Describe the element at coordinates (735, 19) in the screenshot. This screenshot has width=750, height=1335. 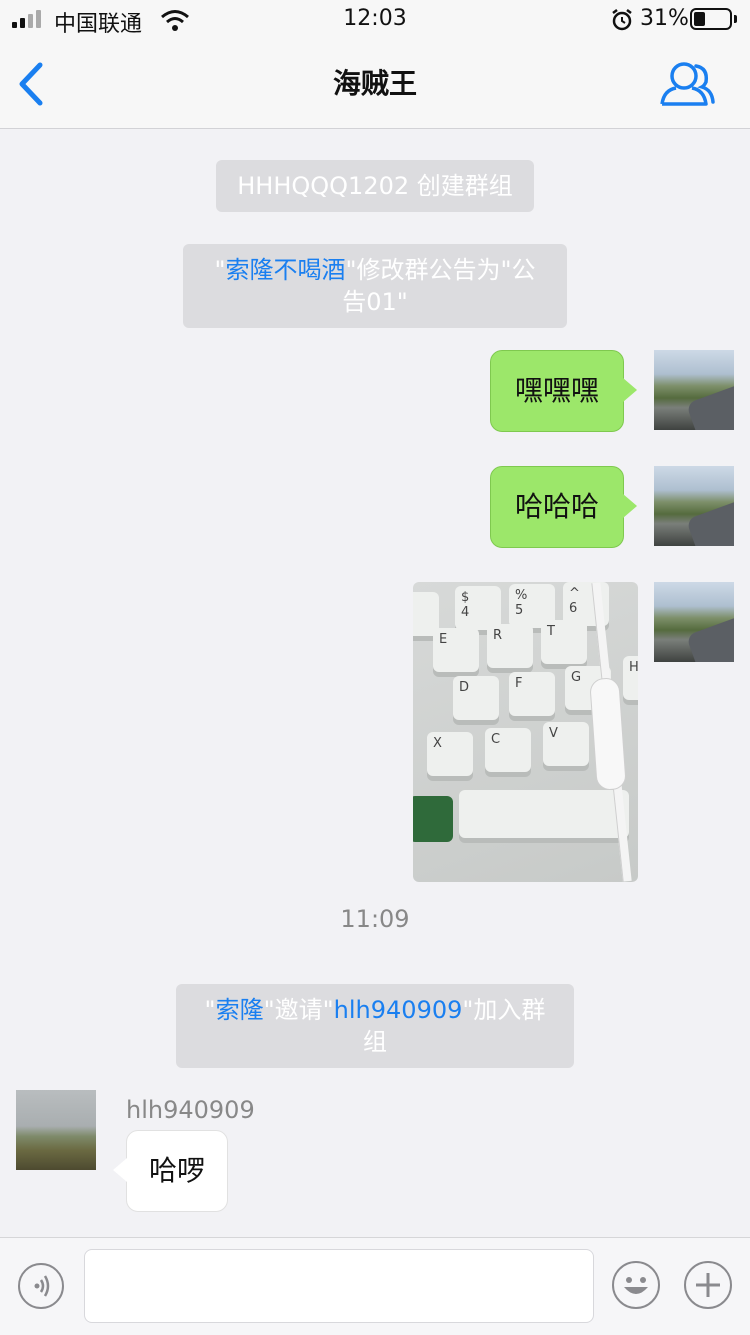
I see `battery-tip` at that location.